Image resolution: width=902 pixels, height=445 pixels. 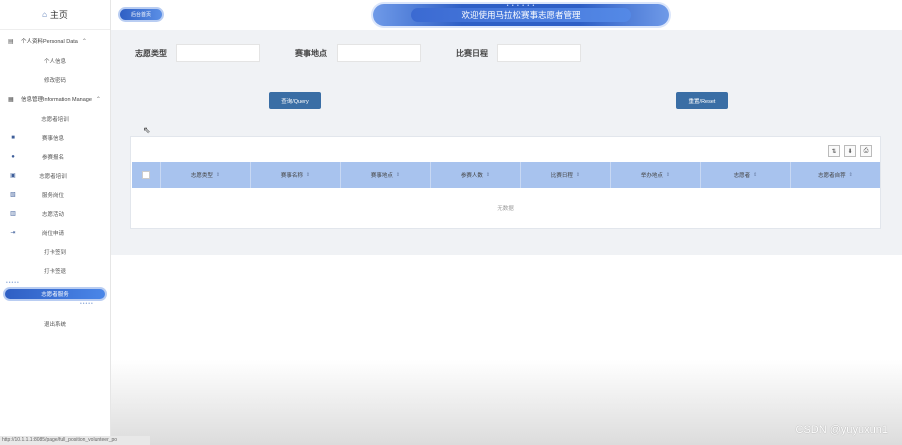 I want to click on home-tab: 后台首页, so click(x=141, y=14).